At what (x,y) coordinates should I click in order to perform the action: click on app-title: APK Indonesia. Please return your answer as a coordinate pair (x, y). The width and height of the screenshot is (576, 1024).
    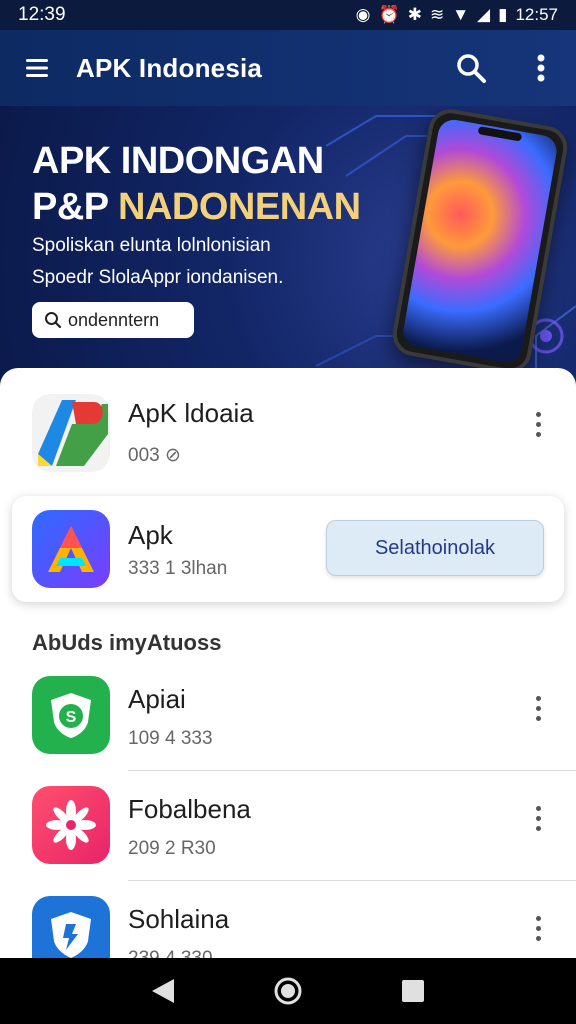
    Looking at the image, I should click on (169, 67).